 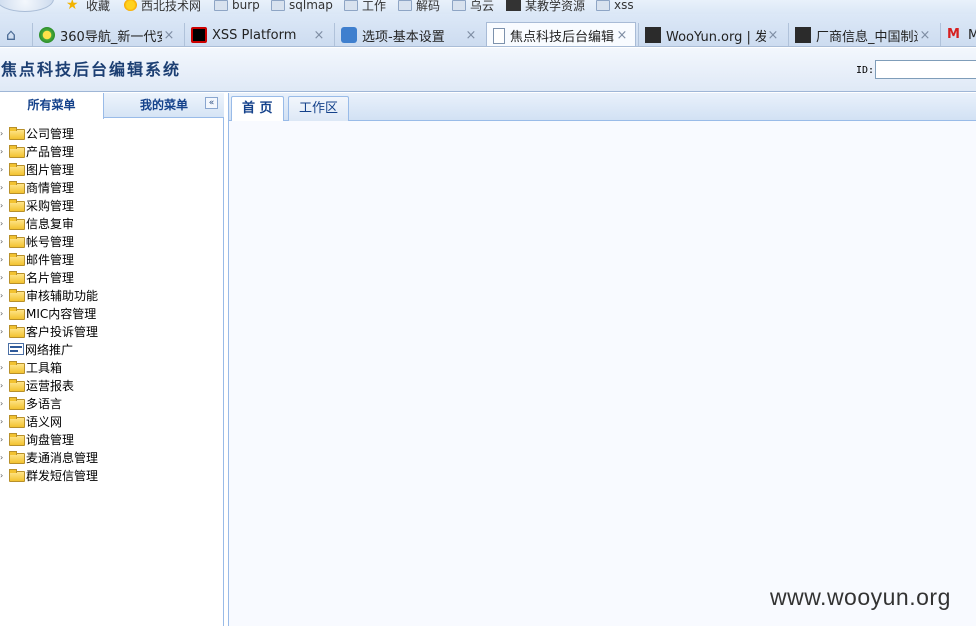 What do you see at coordinates (48, 313) in the screenshot?
I see `tree-node: › MIC内容管理` at bounding box center [48, 313].